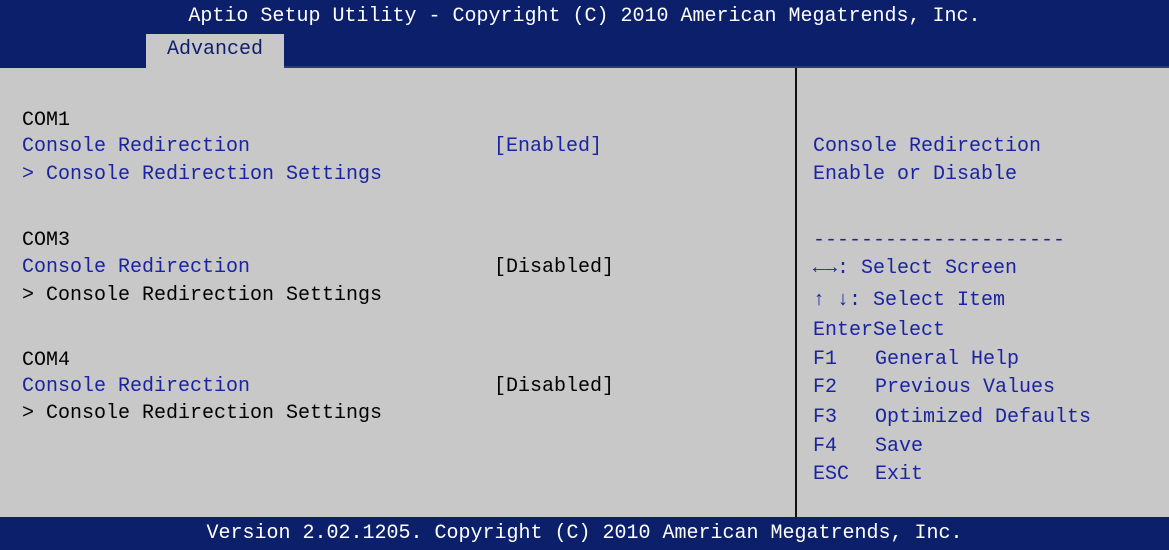  What do you see at coordinates (554, 387) in the screenshot?
I see `com4-console-redirection-value: [Disabled]` at bounding box center [554, 387].